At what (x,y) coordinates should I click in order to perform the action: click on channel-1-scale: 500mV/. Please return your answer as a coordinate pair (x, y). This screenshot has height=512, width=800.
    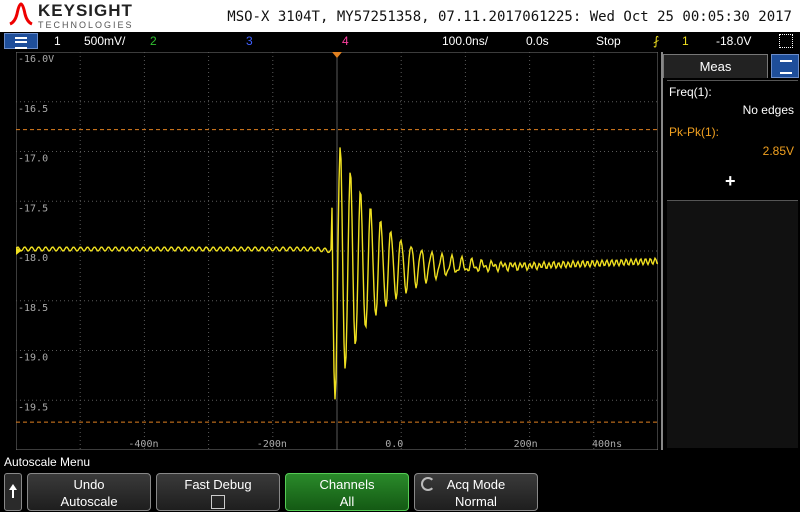
    Looking at the image, I should click on (104, 41).